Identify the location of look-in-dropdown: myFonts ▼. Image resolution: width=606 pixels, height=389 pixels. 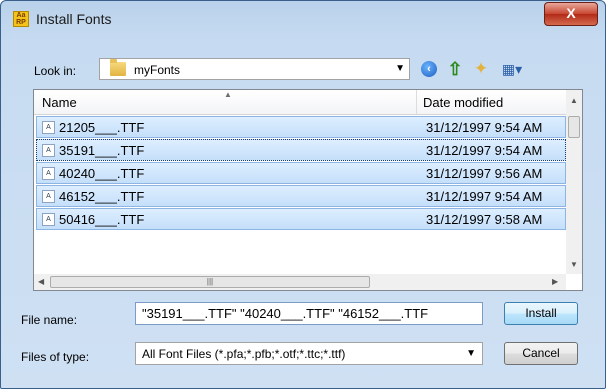
(254, 69).